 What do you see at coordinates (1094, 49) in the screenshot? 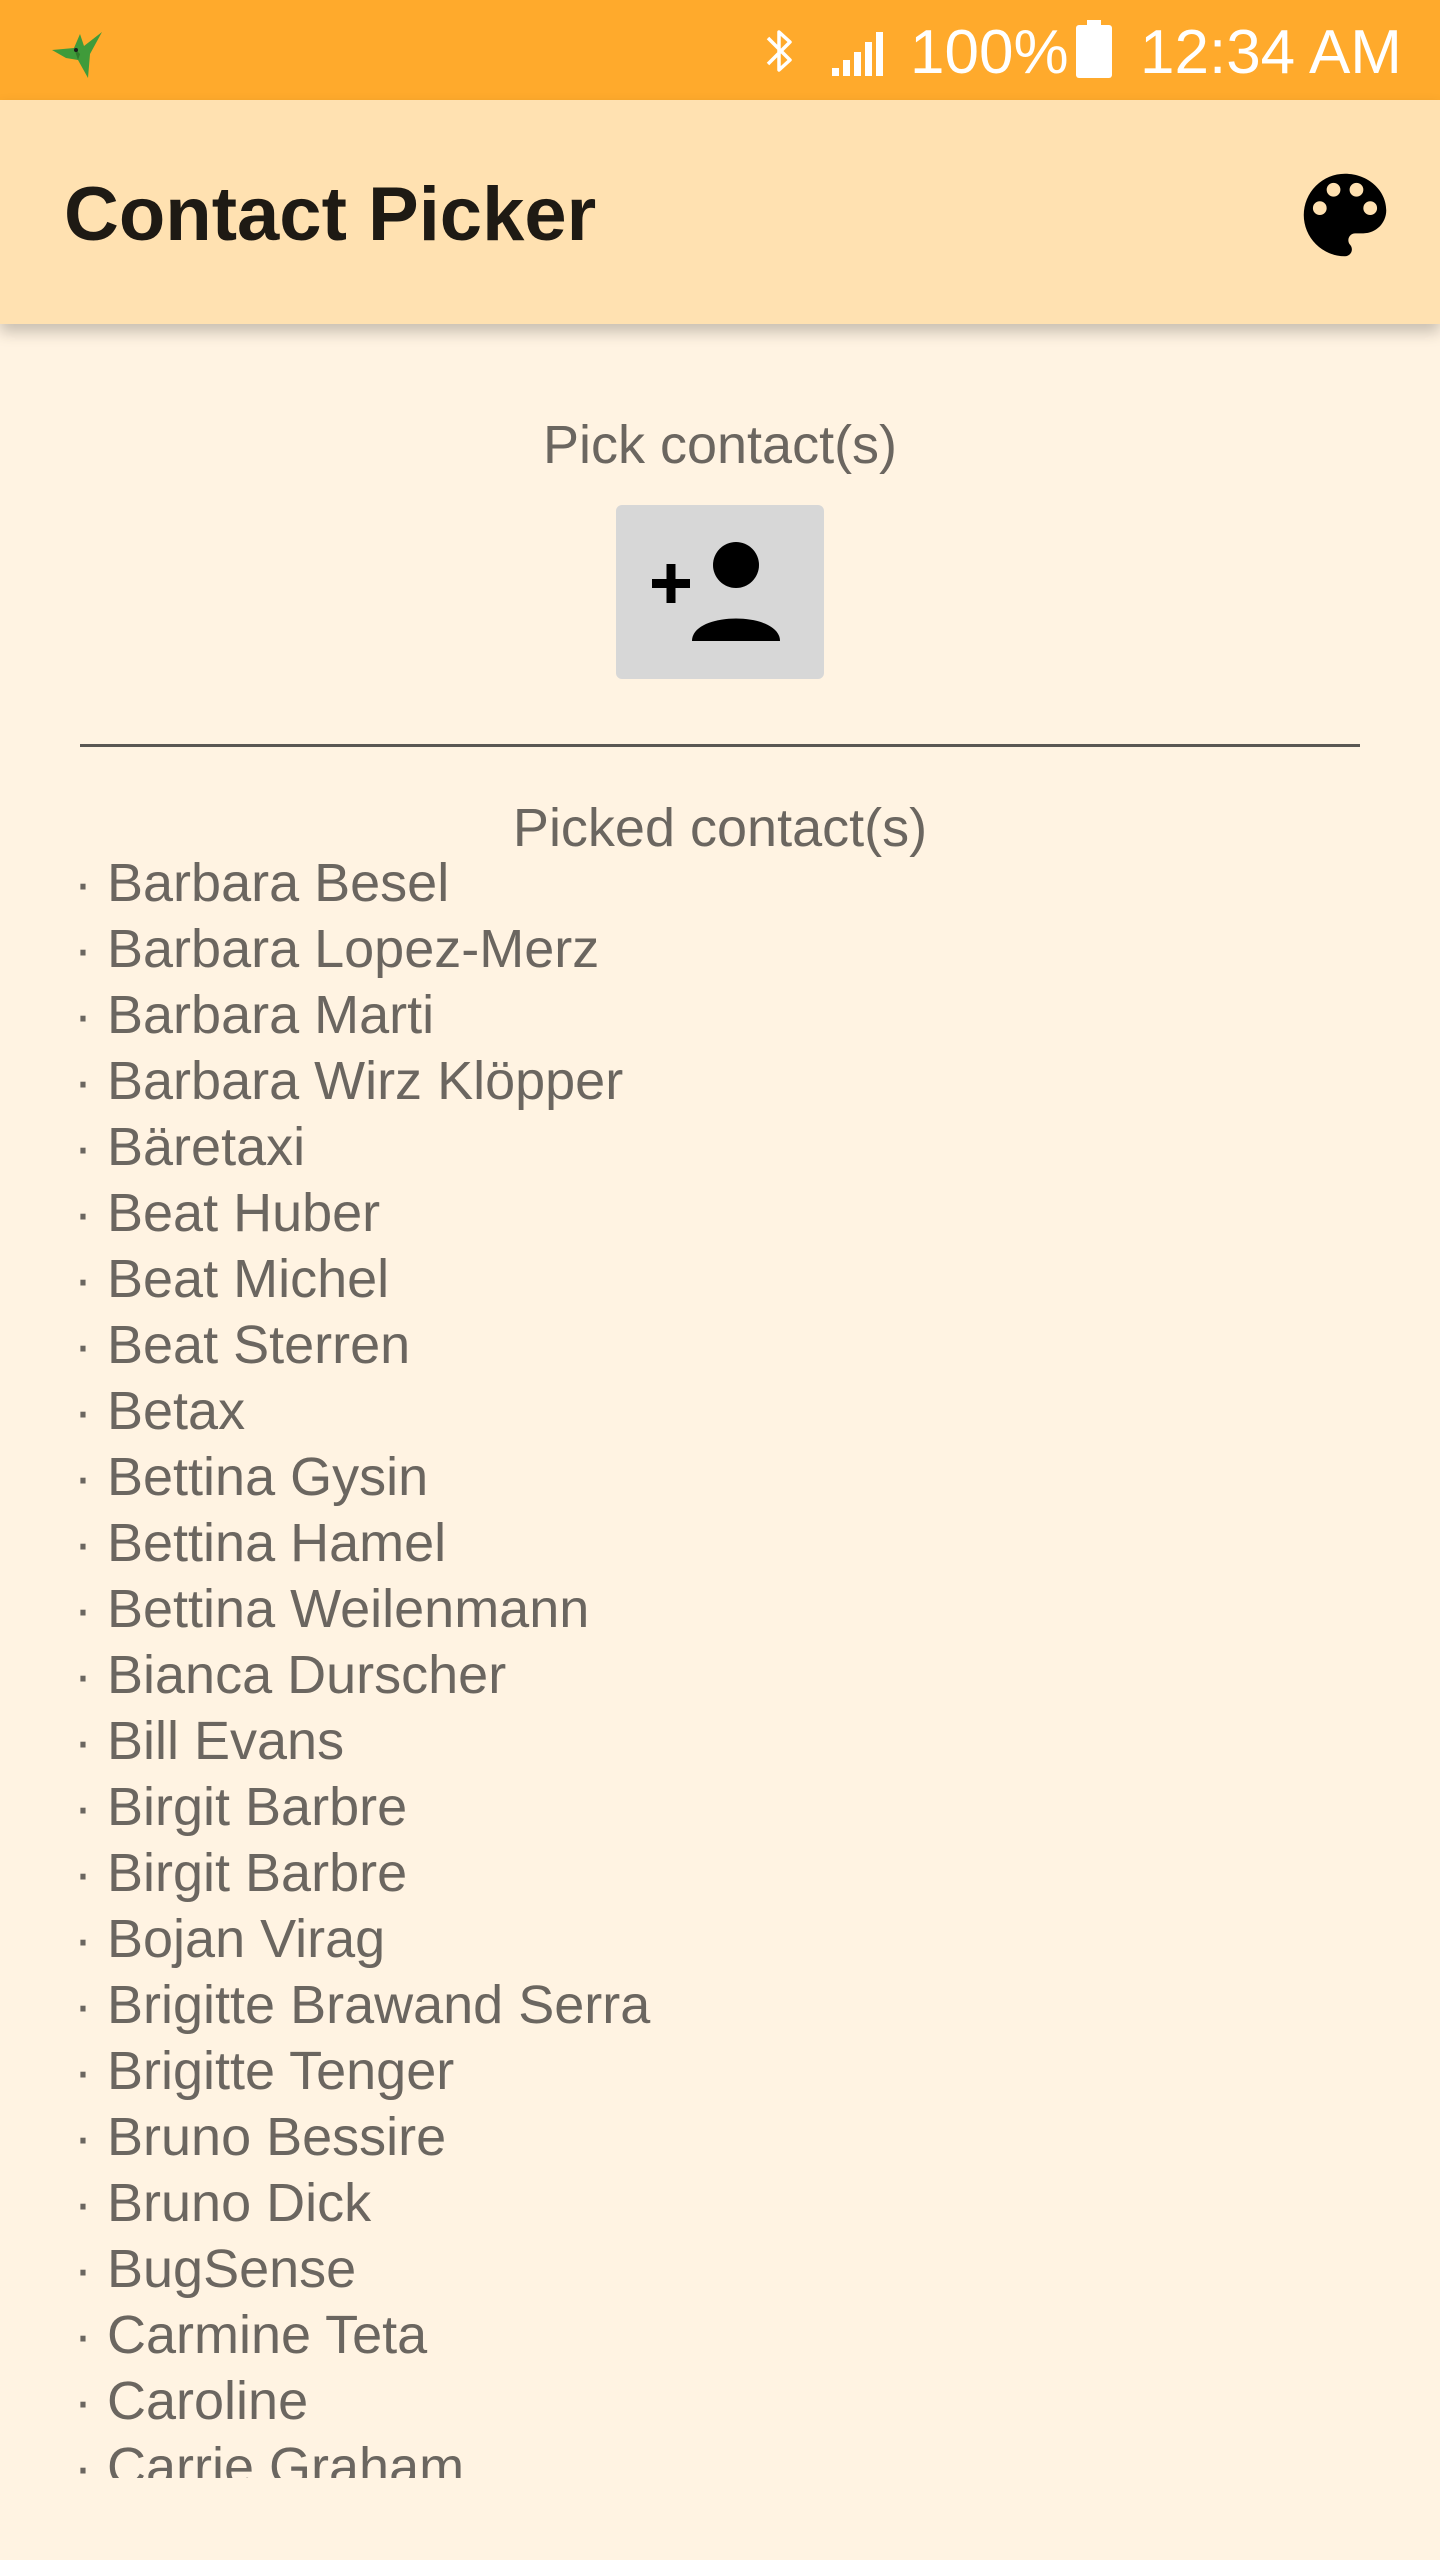
I see `battery-icon` at bounding box center [1094, 49].